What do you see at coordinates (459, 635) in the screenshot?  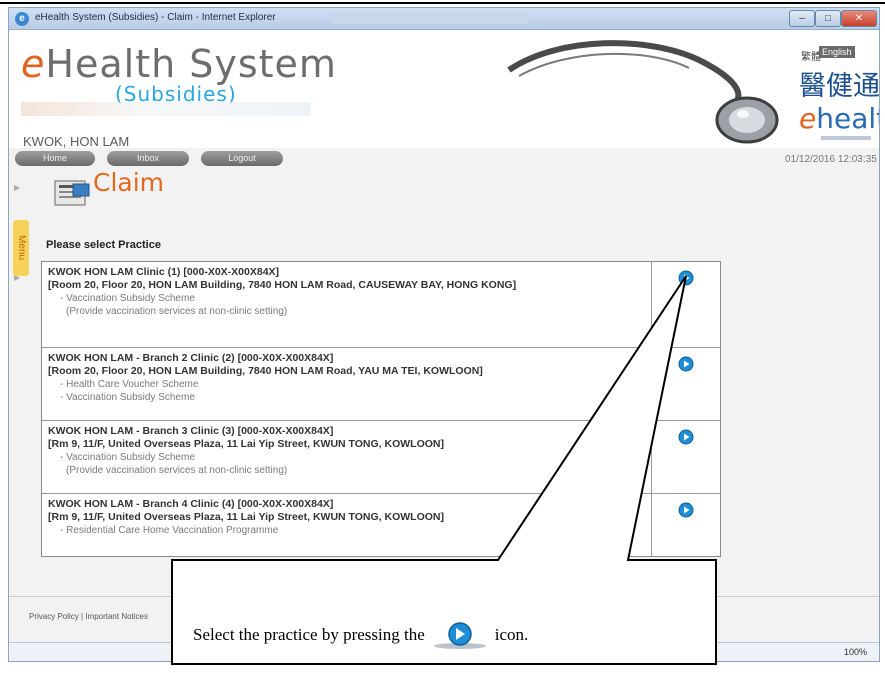 I see `play-circle-icon` at bounding box center [459, 635].